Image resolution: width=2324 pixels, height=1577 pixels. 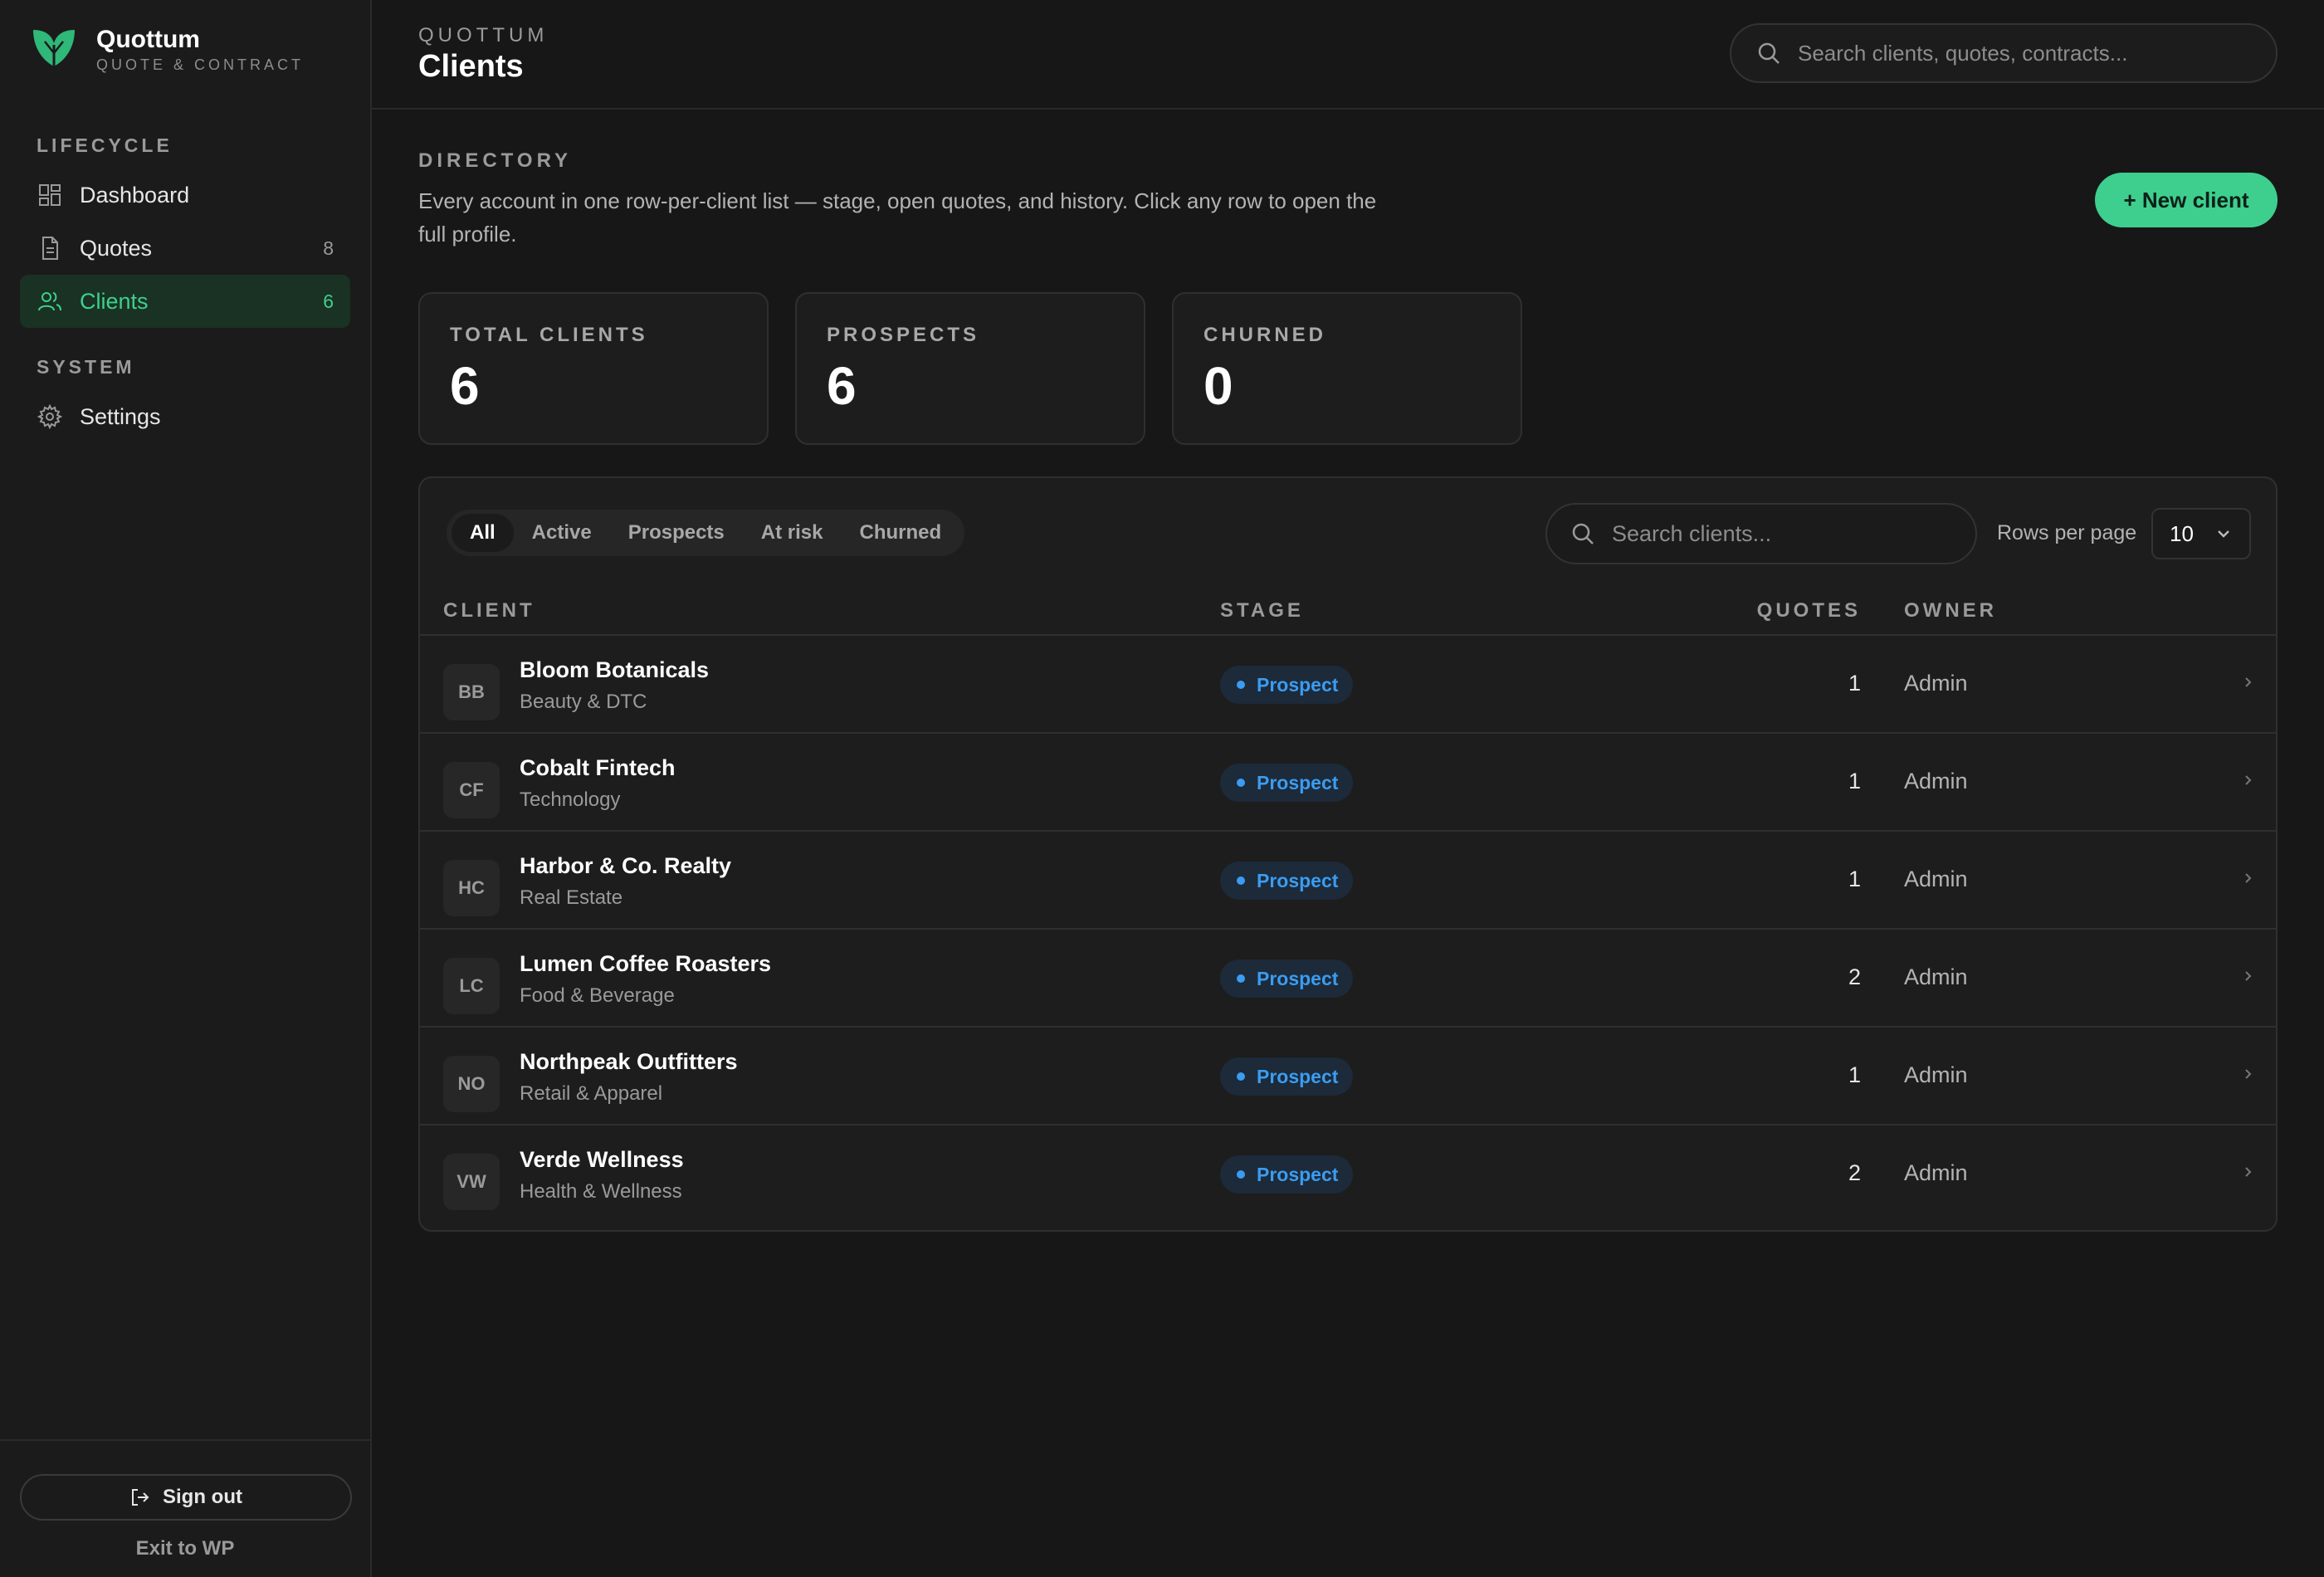 I want to click on sign-out-icon, so click(x=140, y=1497).